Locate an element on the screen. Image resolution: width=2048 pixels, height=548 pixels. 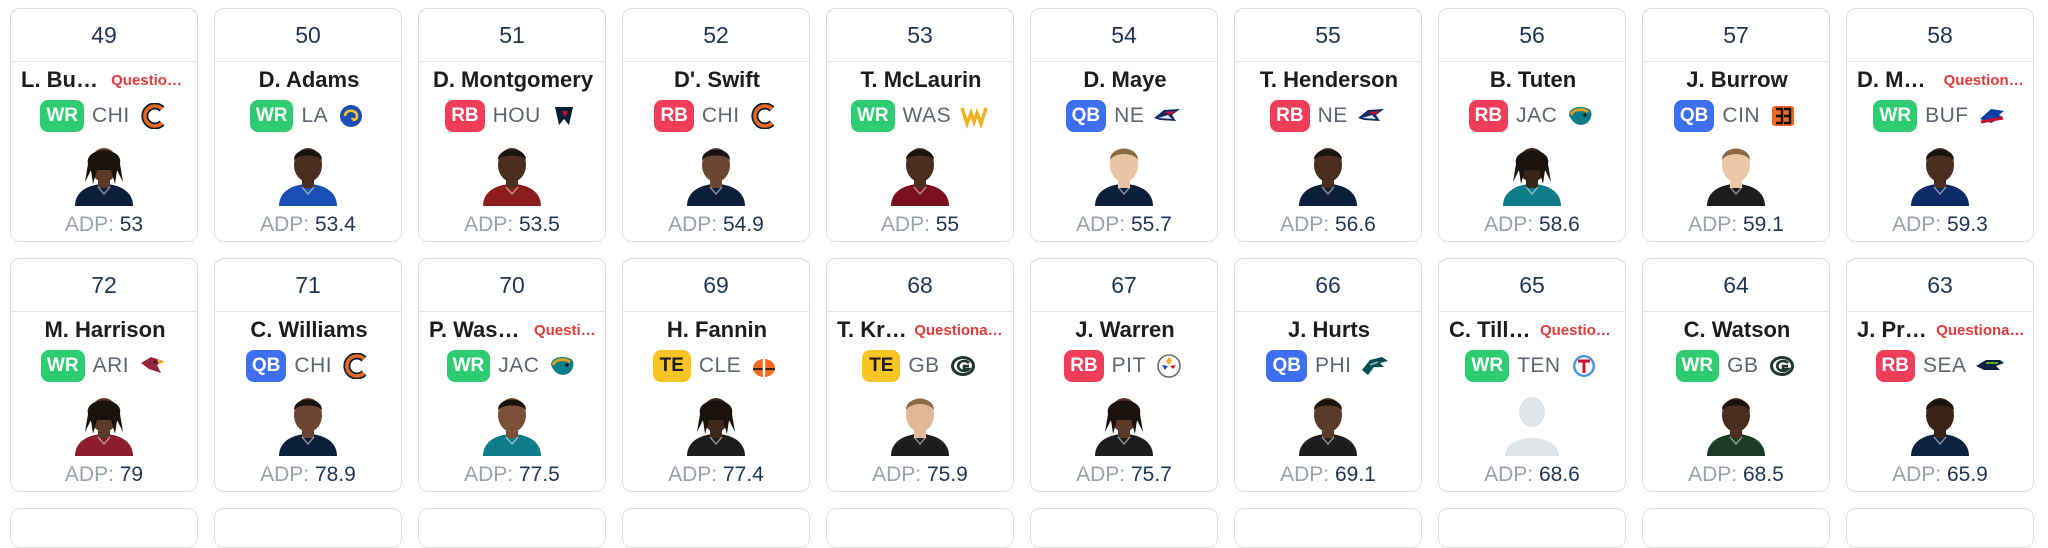
player-card: 69 H. Fannin TE CLE ADP: 77.4 is located at coordinates (716, 375).